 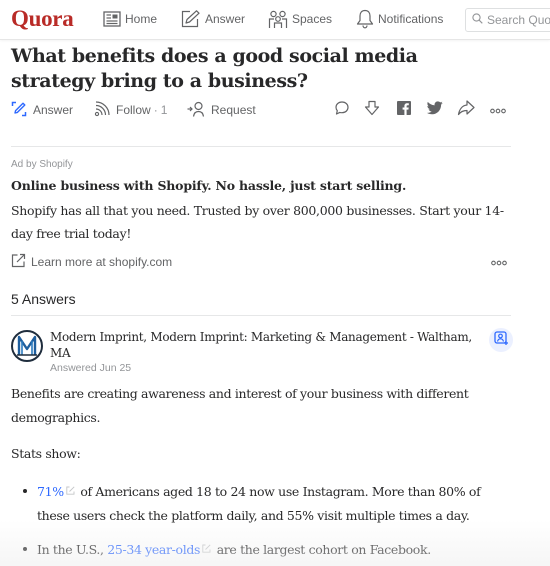 I want to click on source-link: 25-34 year-olds, so click(x=153, y=549).